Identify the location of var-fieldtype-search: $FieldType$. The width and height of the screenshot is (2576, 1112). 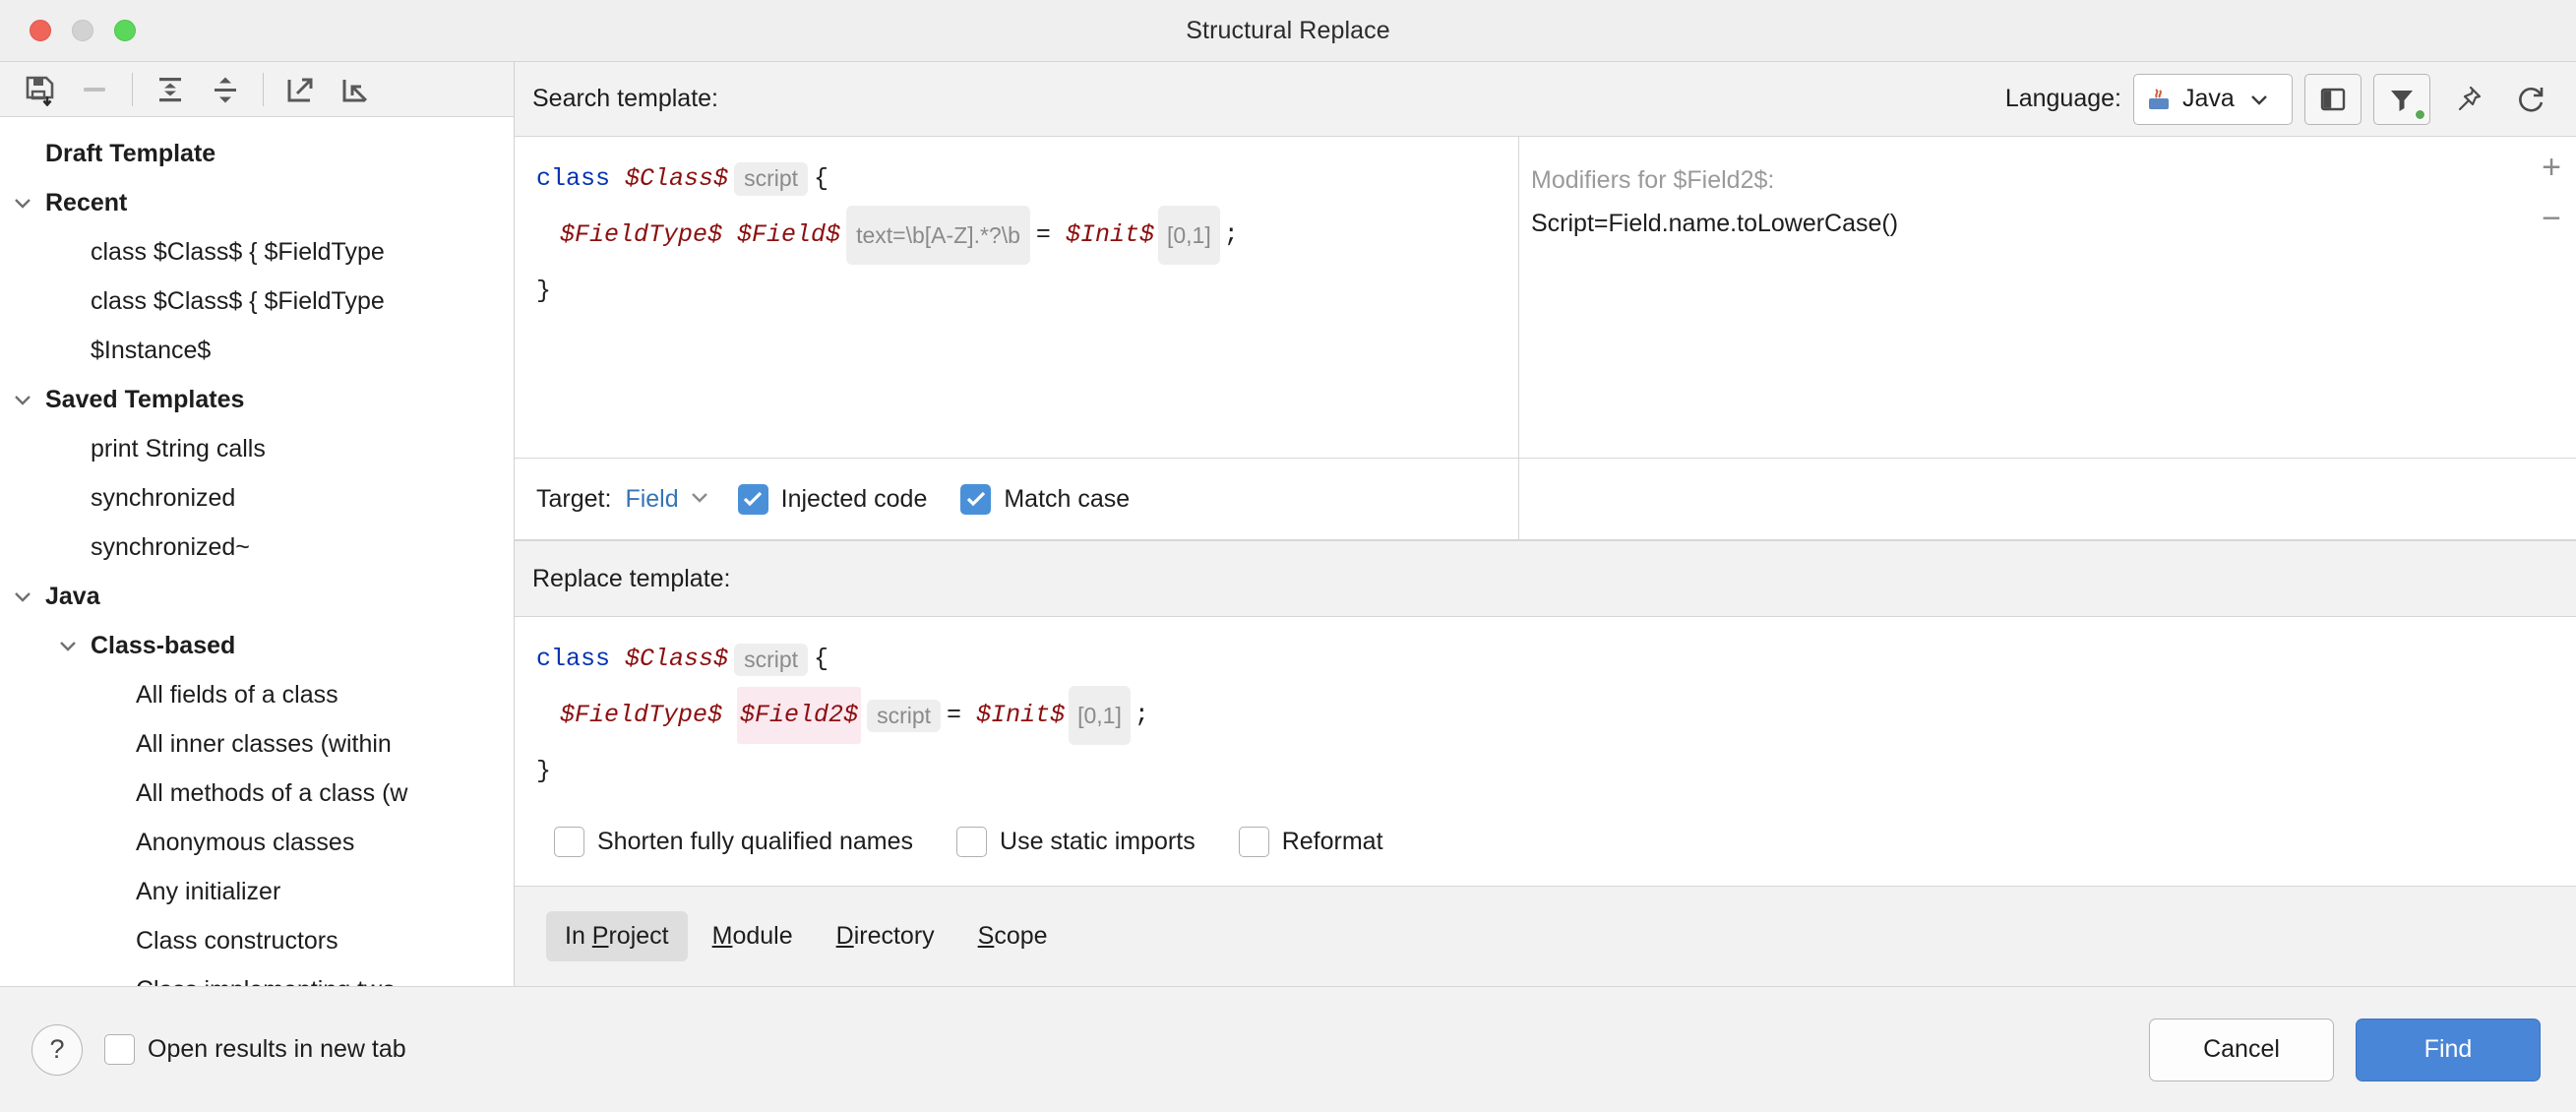
(641, 234).